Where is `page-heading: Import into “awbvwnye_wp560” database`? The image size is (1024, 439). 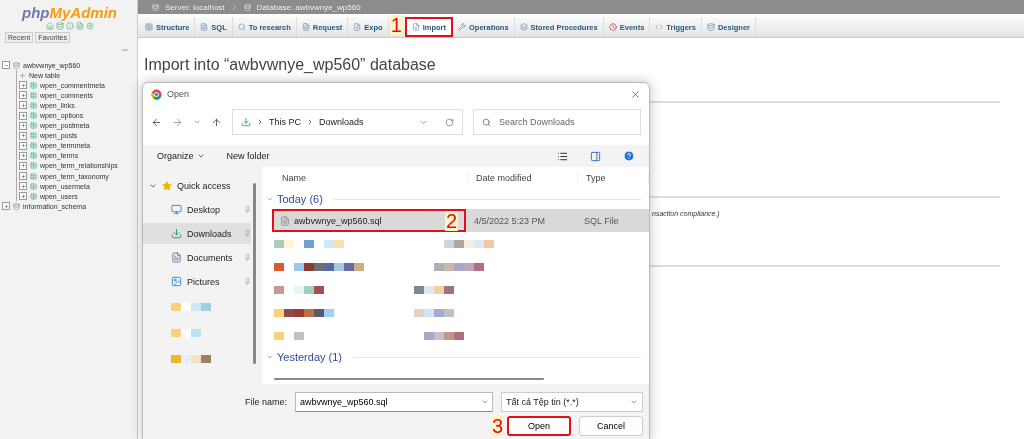 page-heading: Import into “awbvwnye_wp560” database is located at coordinates (290, 65).